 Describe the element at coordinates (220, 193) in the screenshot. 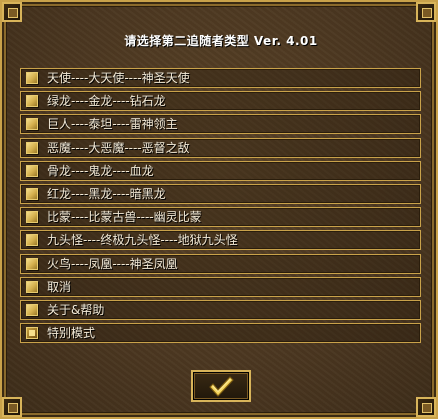

I see `option-red-dragon-line: 红龙----黑龙----暗黑龙` at that location.